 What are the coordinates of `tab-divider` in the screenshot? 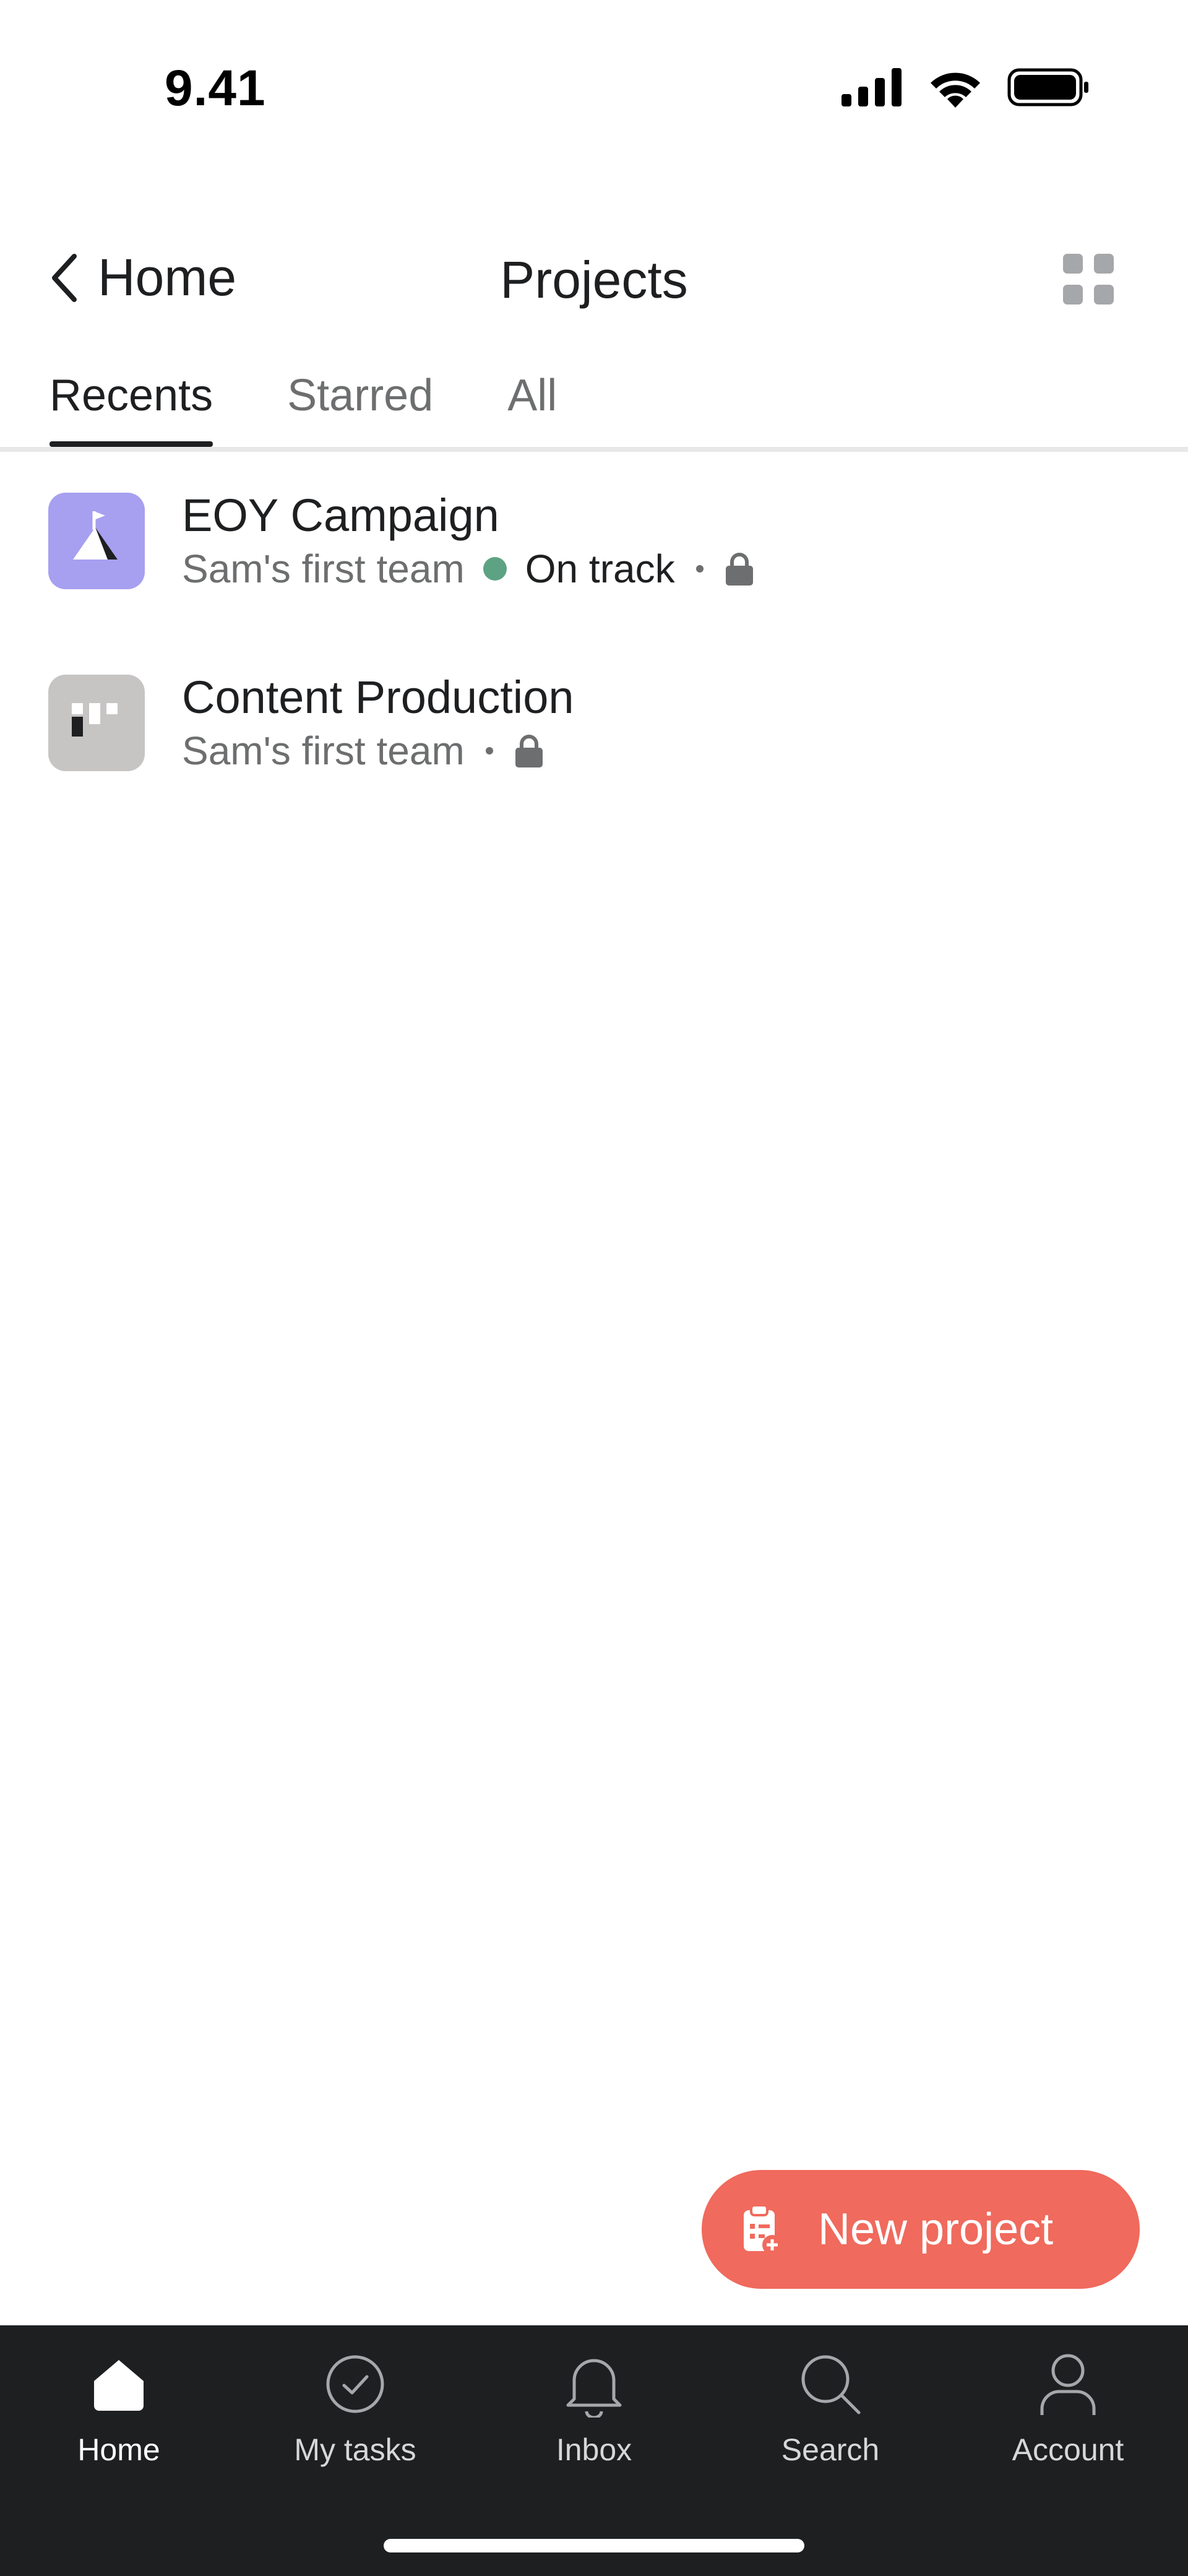 It's located at (594, 449).